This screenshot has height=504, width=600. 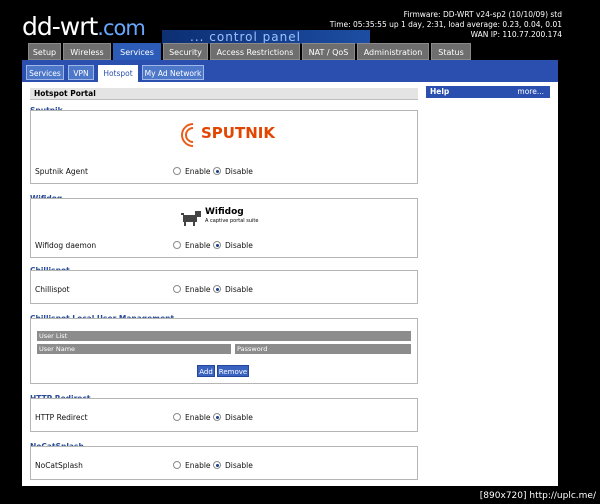 What do you see at coordinates (66, 245) in the screenshot?
I see `wifidog-daemon-label: Wifidog daemon` at bounding box center [66, 245].